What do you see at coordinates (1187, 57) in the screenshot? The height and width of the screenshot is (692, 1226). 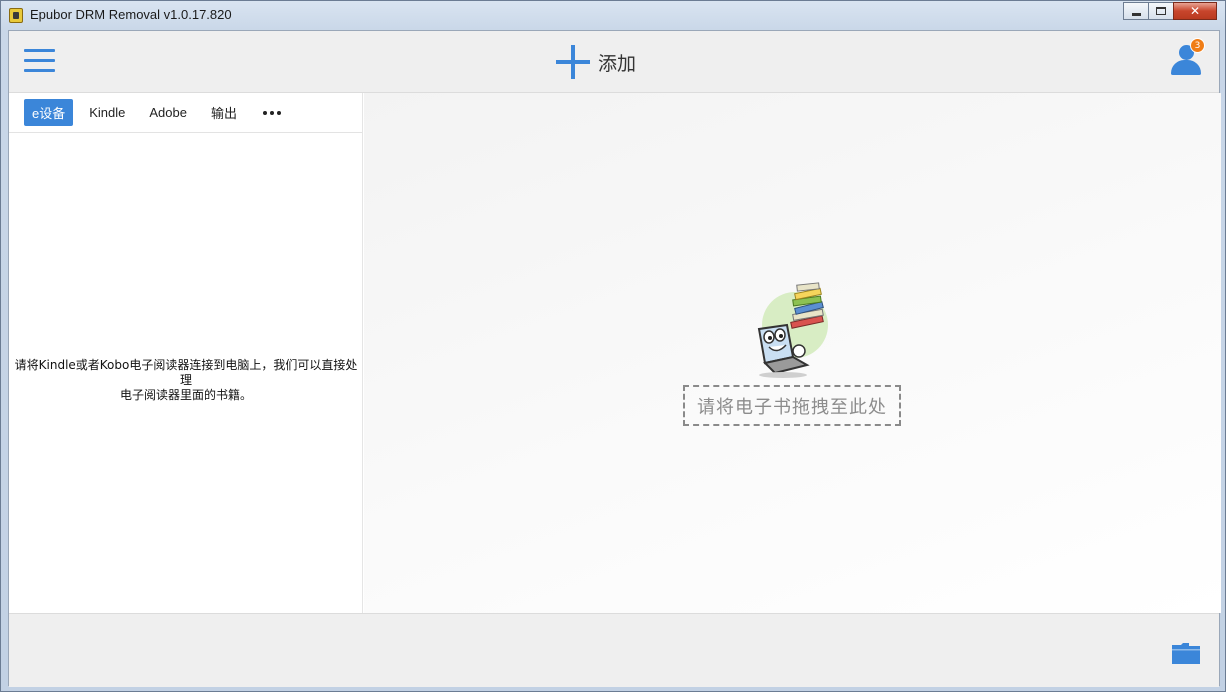 I see `user-account-button: 3` at bounding box center [1187, 57].